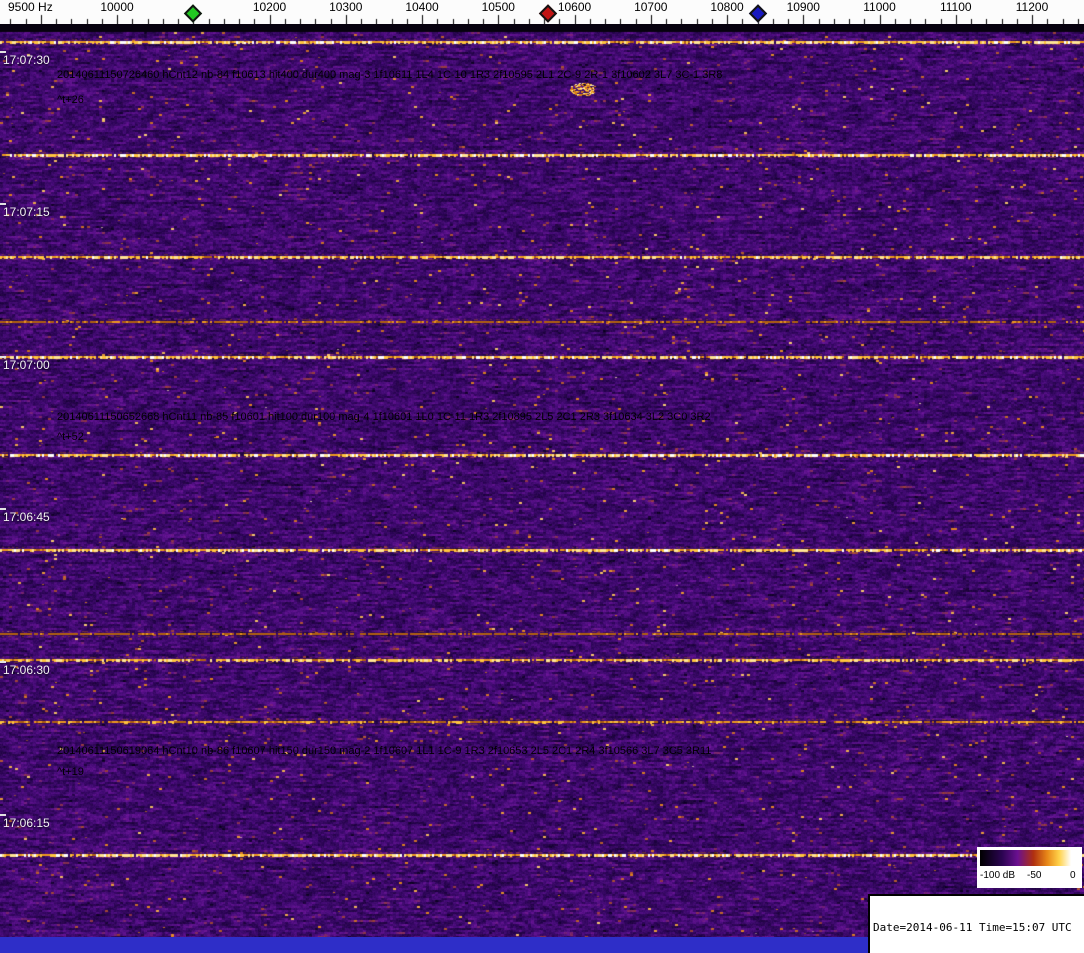  Describe the element at coordinates (1029, 858) in the screenshot. I see `color-gradient-bar` at that location.